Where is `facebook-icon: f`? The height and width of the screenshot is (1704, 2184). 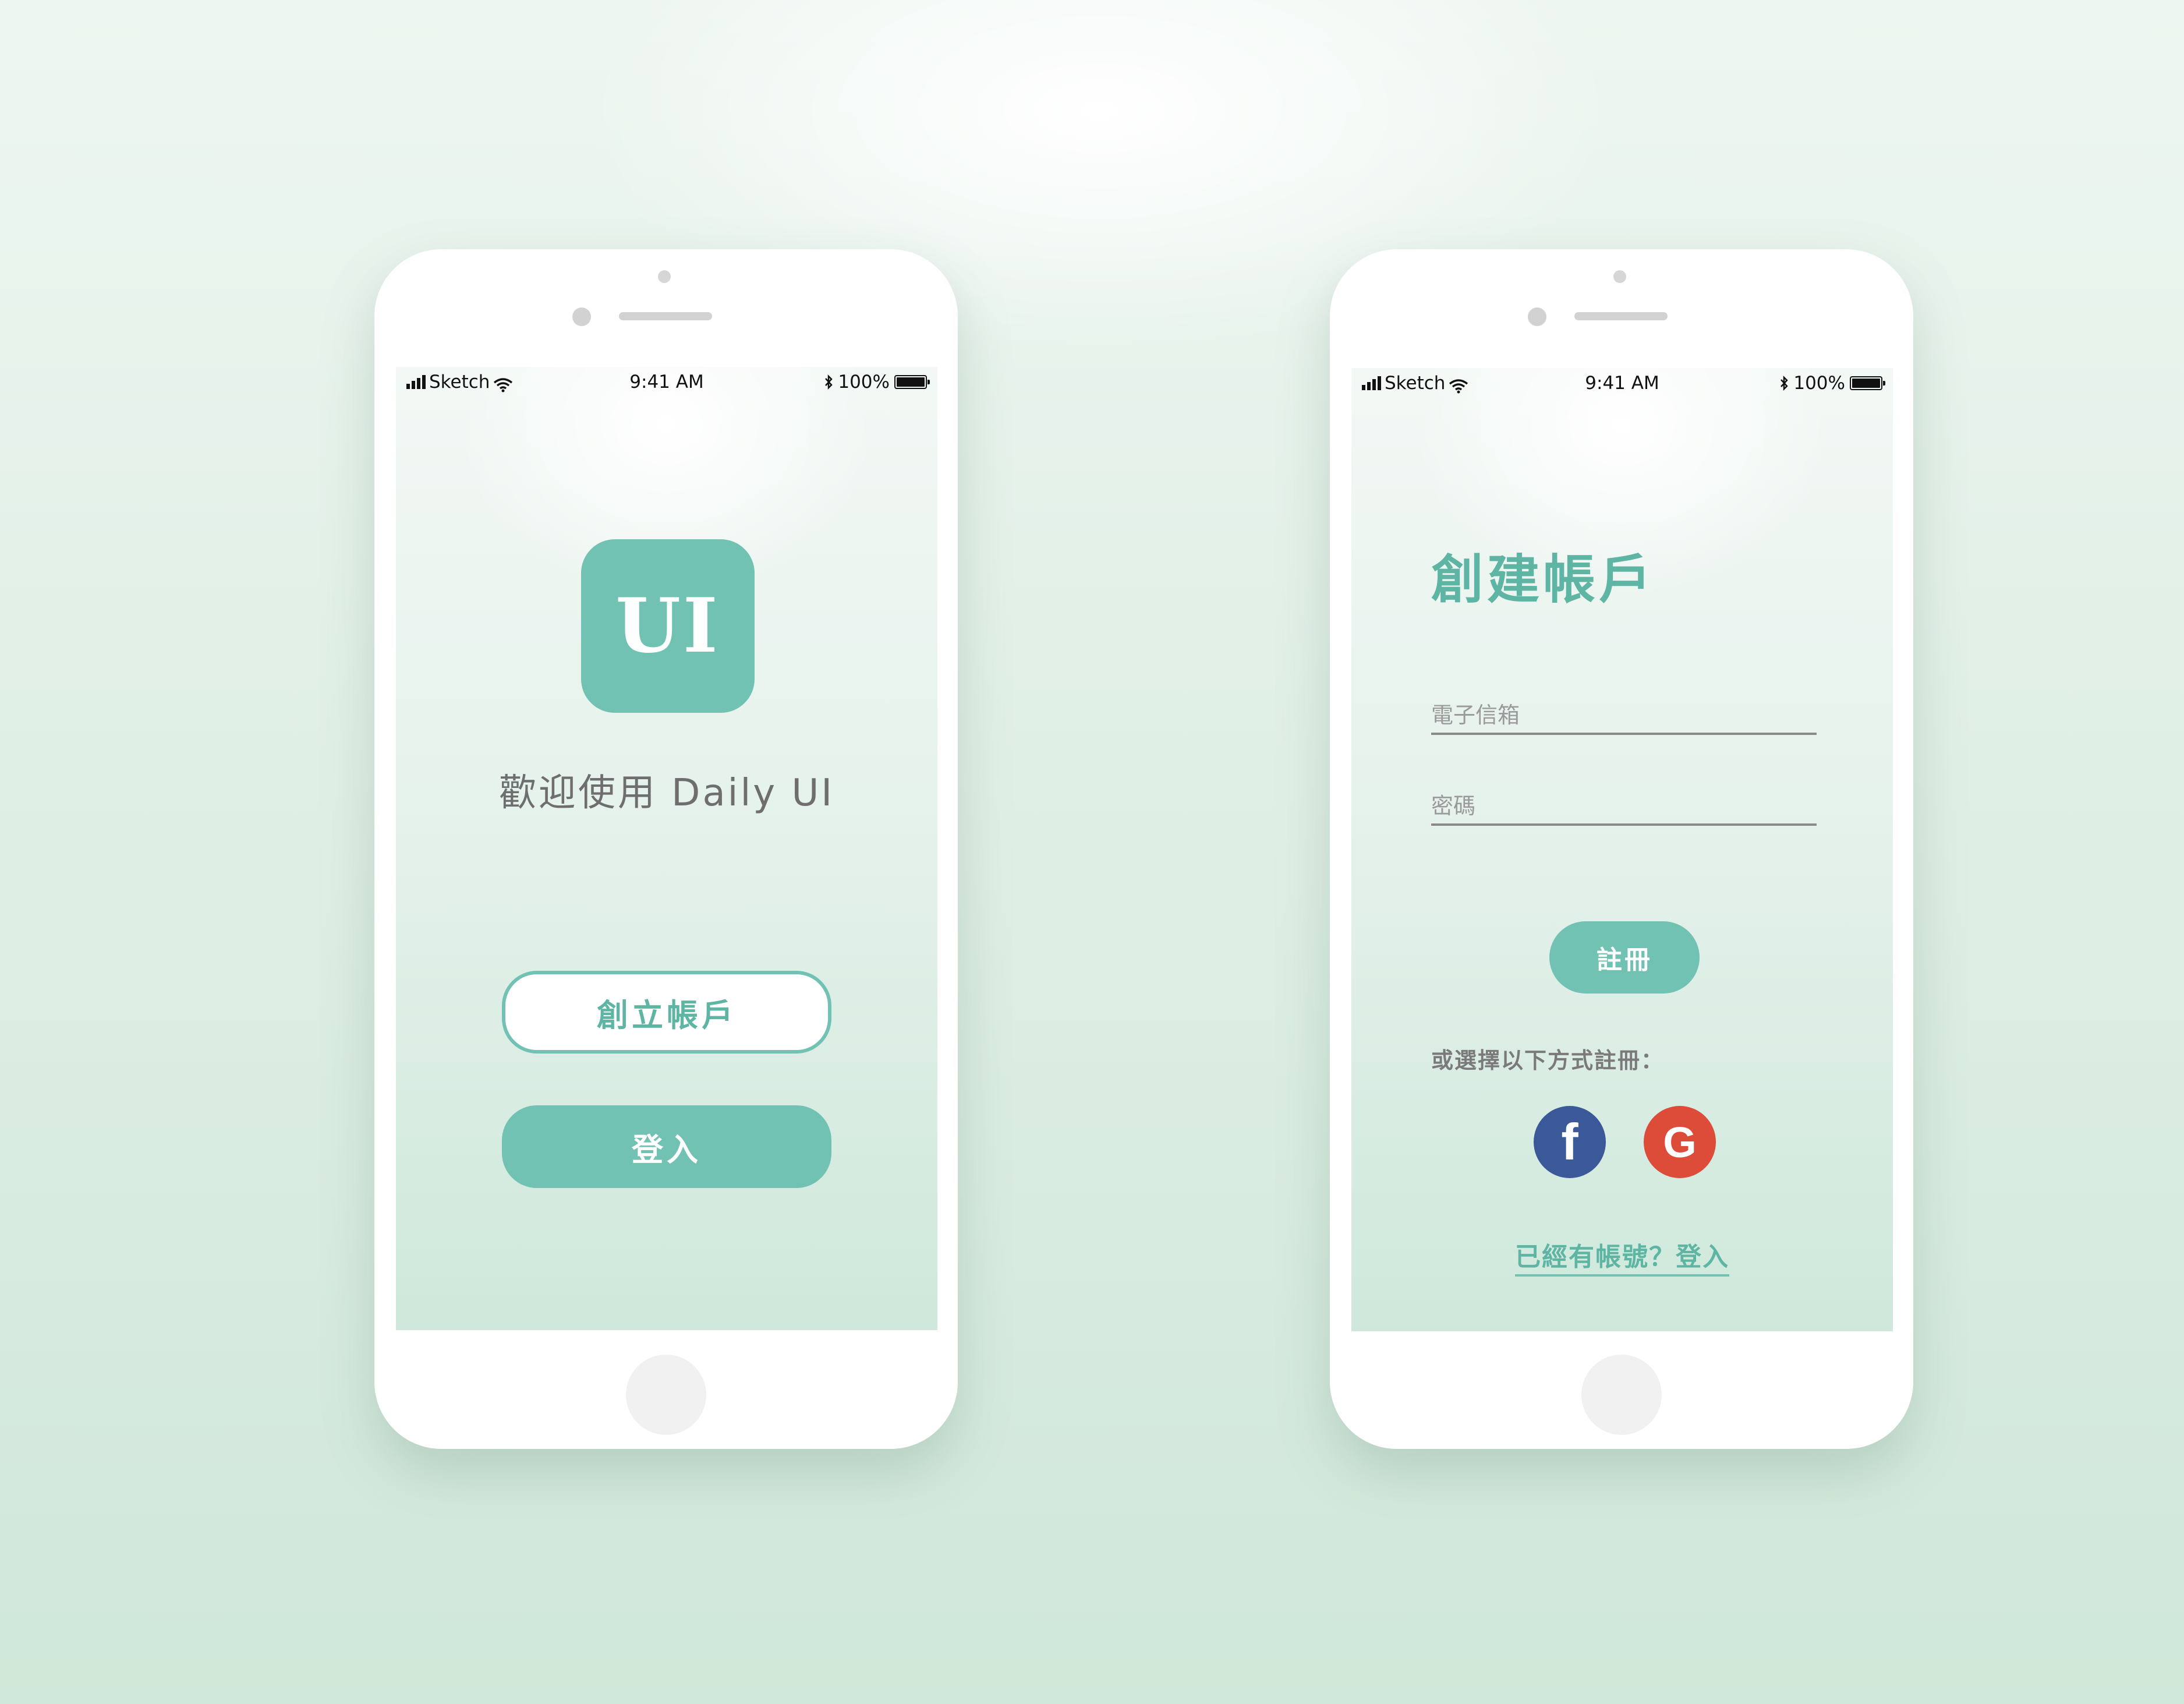 facebook-icon: f is located at coordinates (1570, 1142).